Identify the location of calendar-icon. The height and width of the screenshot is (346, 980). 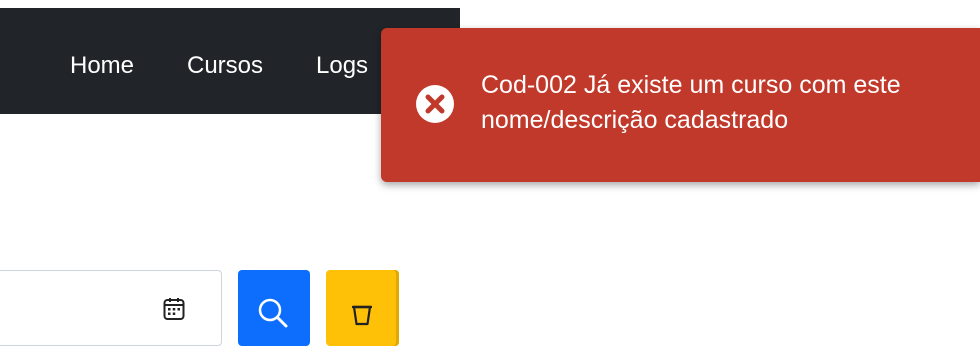
(174, 309).